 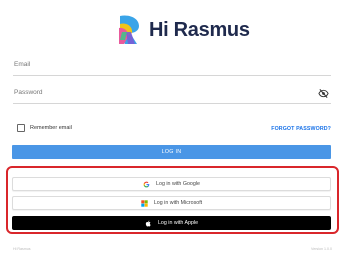 What do you see at coordinates (22, 249) in the screenshot?
I see `footer-left-text: Hi Rasmus` at bounding box center [22, 249].